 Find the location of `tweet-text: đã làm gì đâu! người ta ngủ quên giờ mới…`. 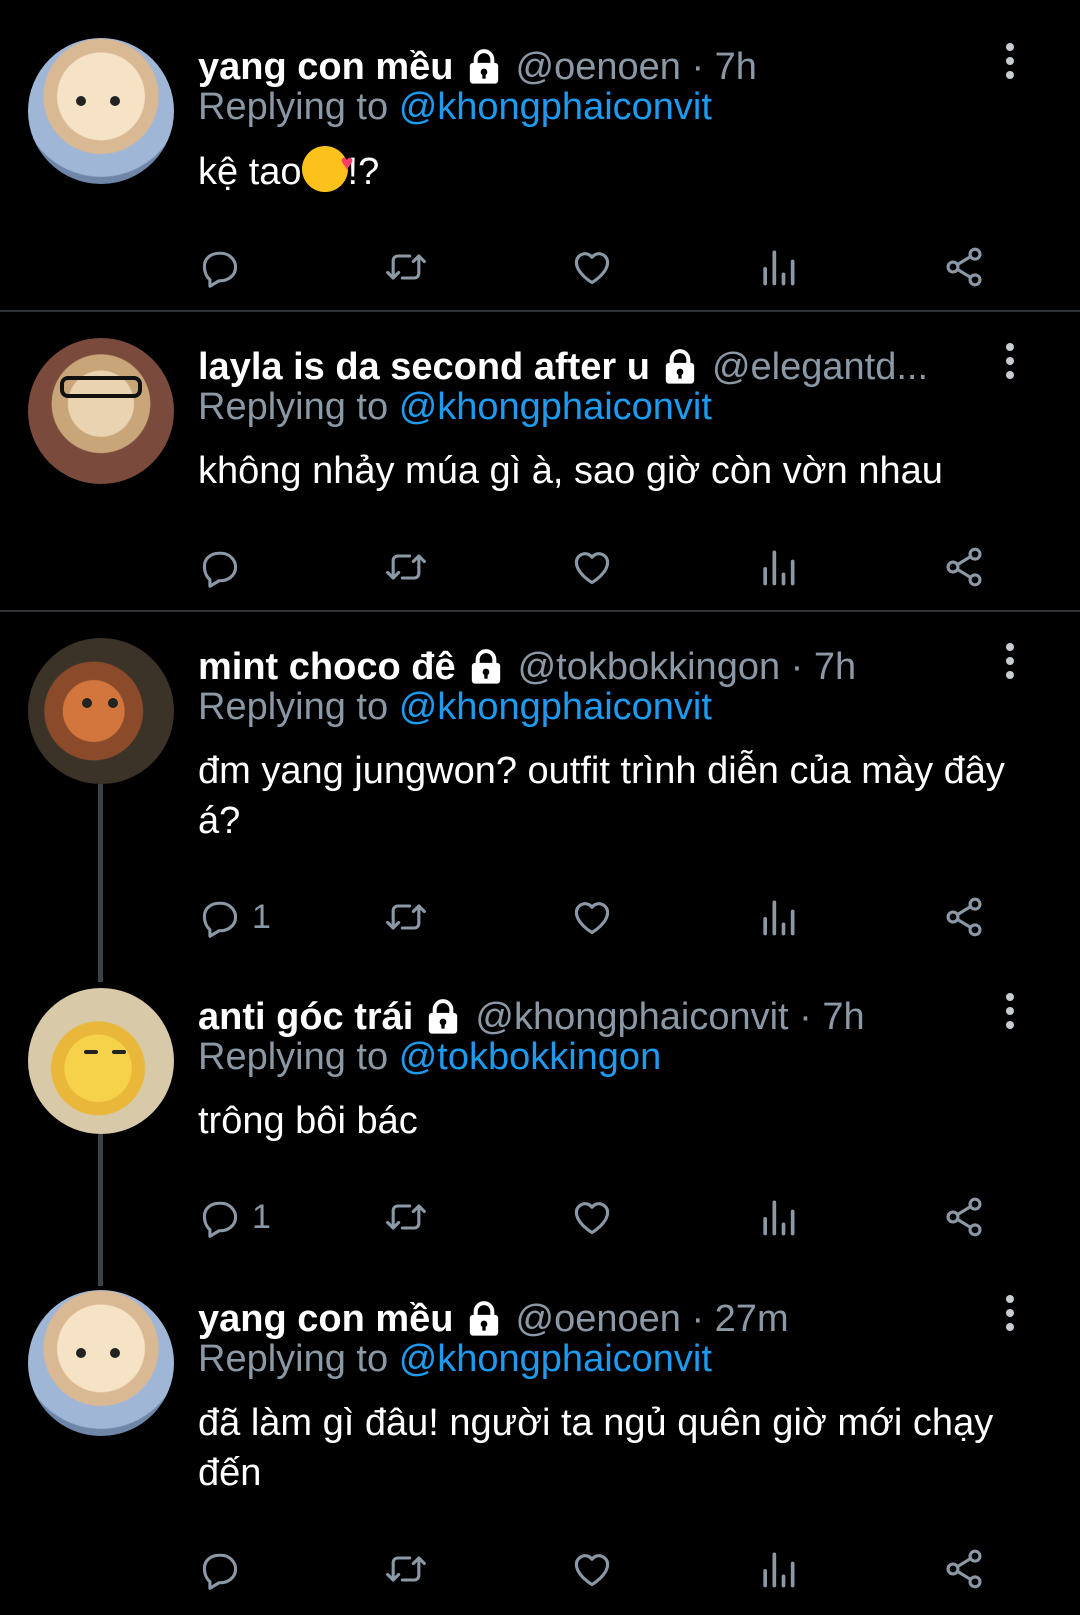

tweet-text: đã làm gì đâu! người ta ngủ quên giờ mới… is located at coordinates (596, 1448).